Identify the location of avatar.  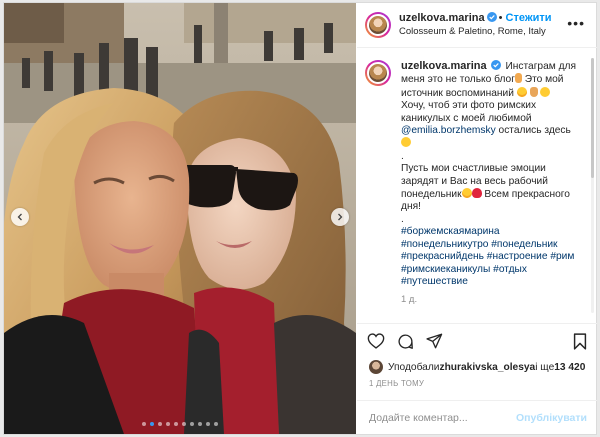
(378, 25).